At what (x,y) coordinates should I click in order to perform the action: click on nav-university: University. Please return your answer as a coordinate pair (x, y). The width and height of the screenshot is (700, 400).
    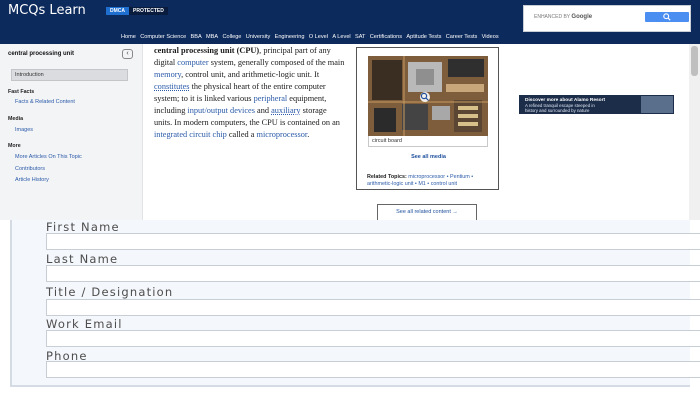
    Looking at the image, I should click on (258, 39).